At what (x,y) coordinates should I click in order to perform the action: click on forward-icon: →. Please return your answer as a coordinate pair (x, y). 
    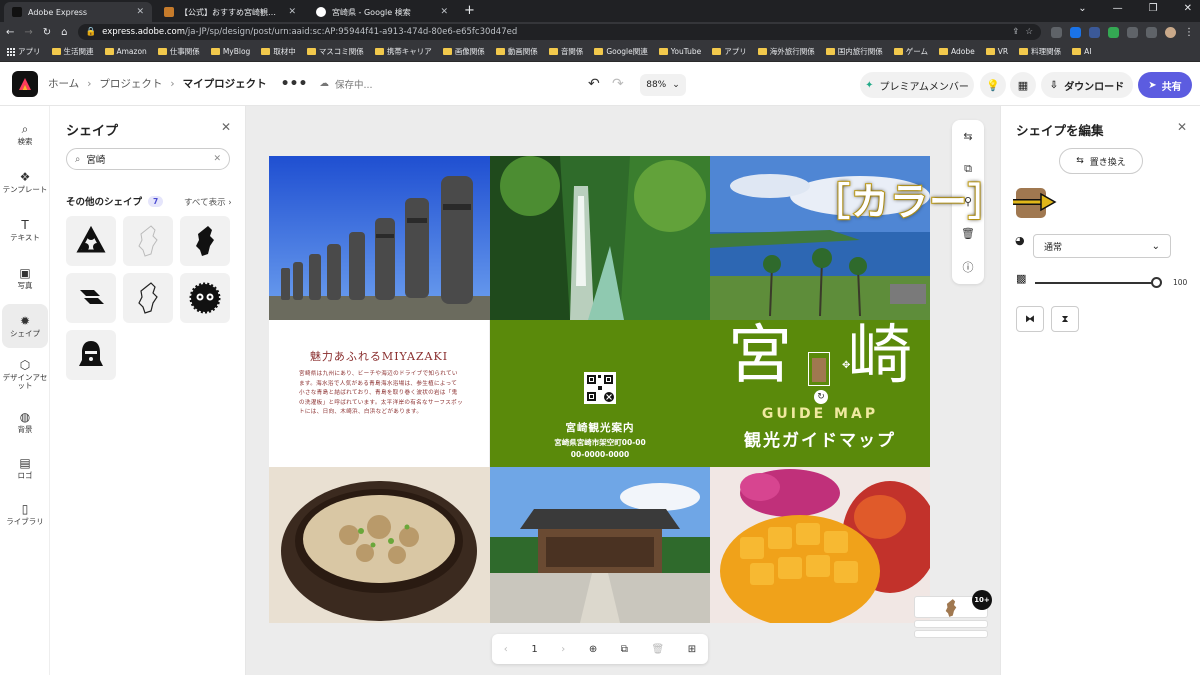
    Looking at the image, I should click on (28, 32).